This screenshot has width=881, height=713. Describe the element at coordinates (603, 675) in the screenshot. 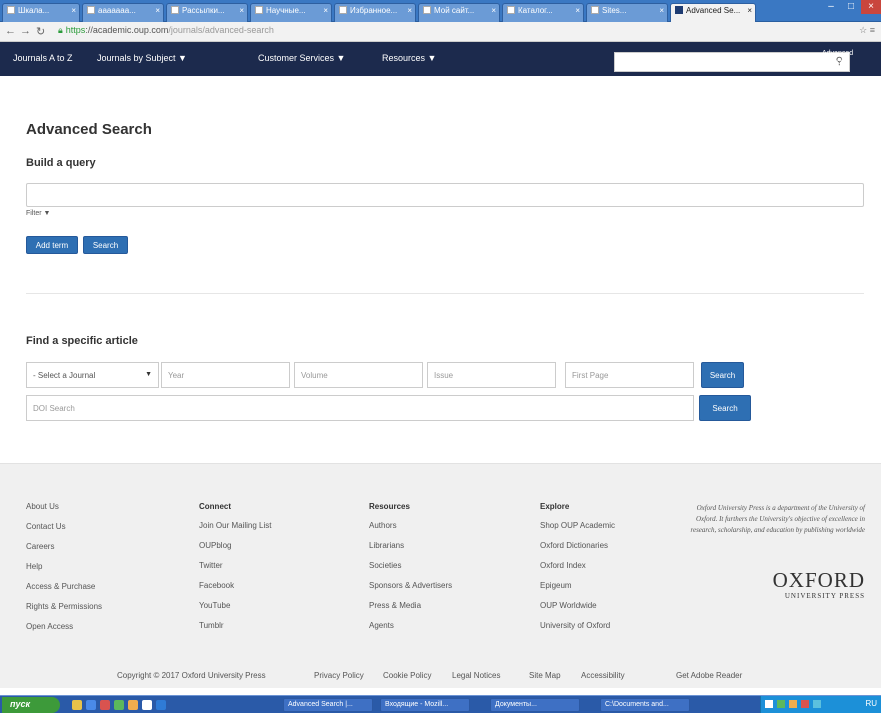

I see `accessibility-link: Accessibility` at that location.